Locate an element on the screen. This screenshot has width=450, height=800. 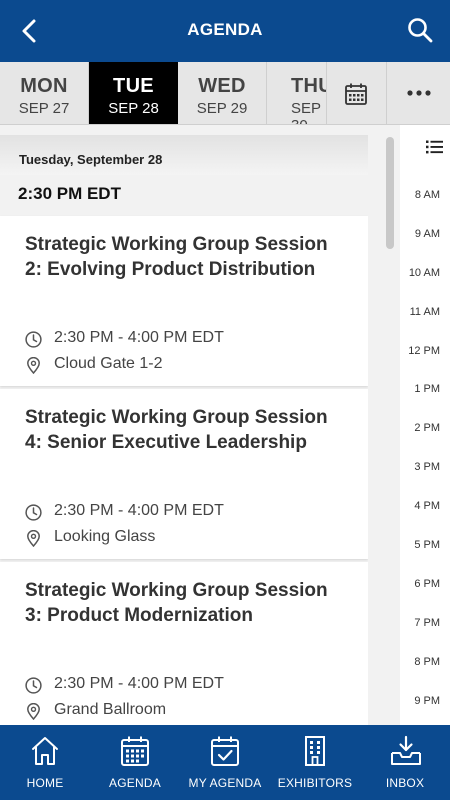
tab-label: MY AGENDA is located at coordinates (225, 783).